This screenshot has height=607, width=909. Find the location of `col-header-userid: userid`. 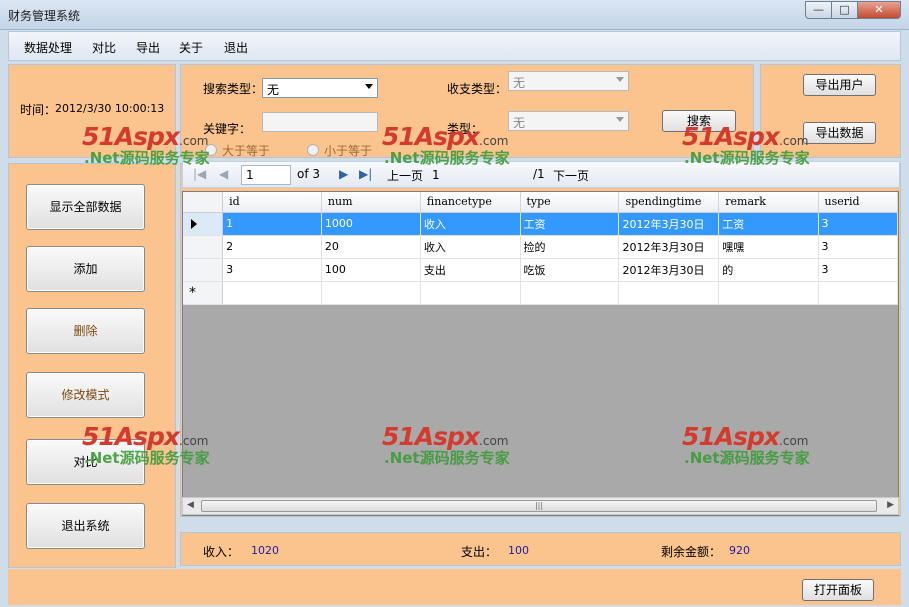

col-header-userid: userid is located at coordinates (858, 202).